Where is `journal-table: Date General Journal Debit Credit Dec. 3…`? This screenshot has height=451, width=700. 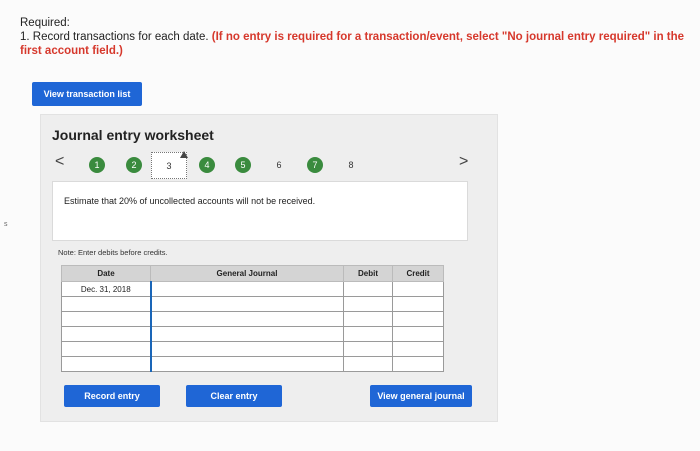
journal-table: Date General Journal Debit Credit Dec. 3… is located at coordinates (252, 318).